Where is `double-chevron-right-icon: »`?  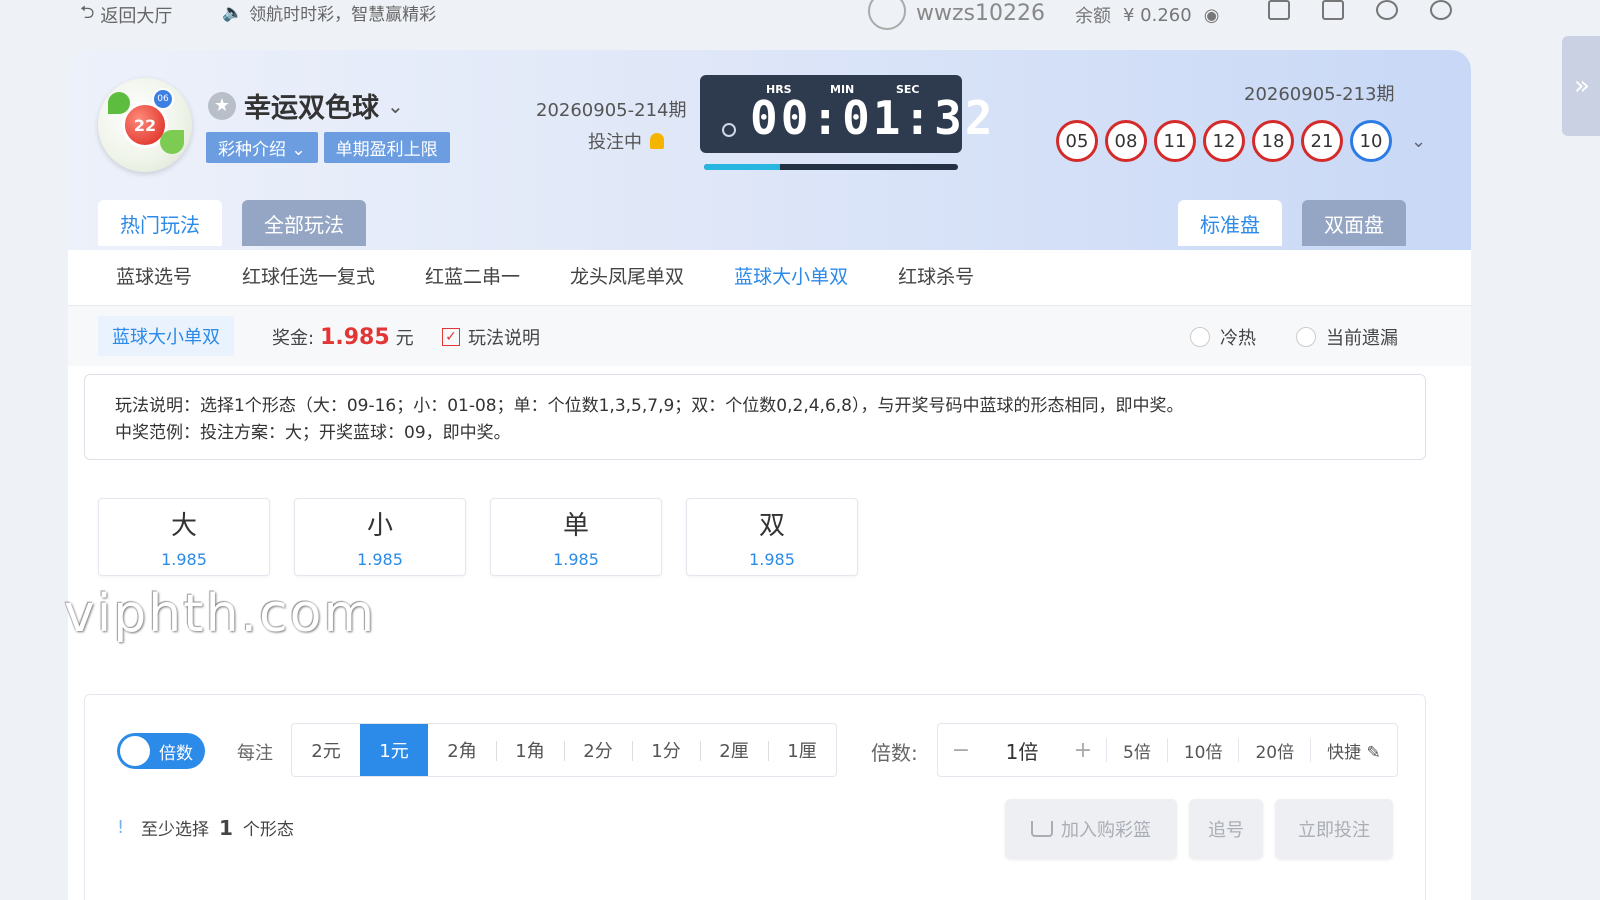
double-chevron-right-icon: » is located at coordinates (1582, 86).